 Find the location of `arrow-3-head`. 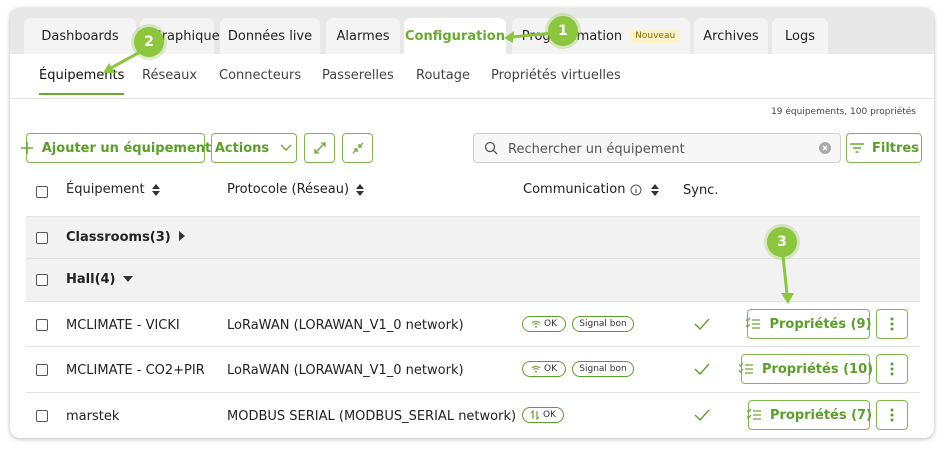

arrow-3-head is located at coordinates (787, 298).